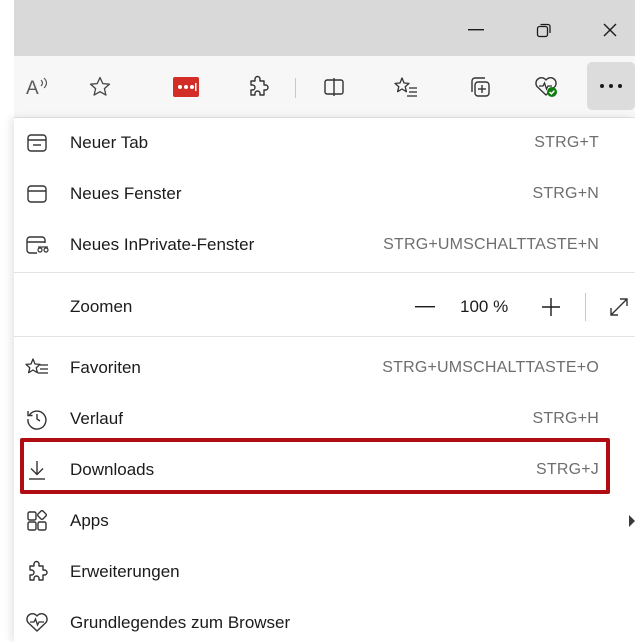  What do you see at coordinates (324, 368) in the screenshot?
I see `menu-item-favorites: Favoriten STRG+UMSCHALTTASTE+O` at bounding box center [324, 368].